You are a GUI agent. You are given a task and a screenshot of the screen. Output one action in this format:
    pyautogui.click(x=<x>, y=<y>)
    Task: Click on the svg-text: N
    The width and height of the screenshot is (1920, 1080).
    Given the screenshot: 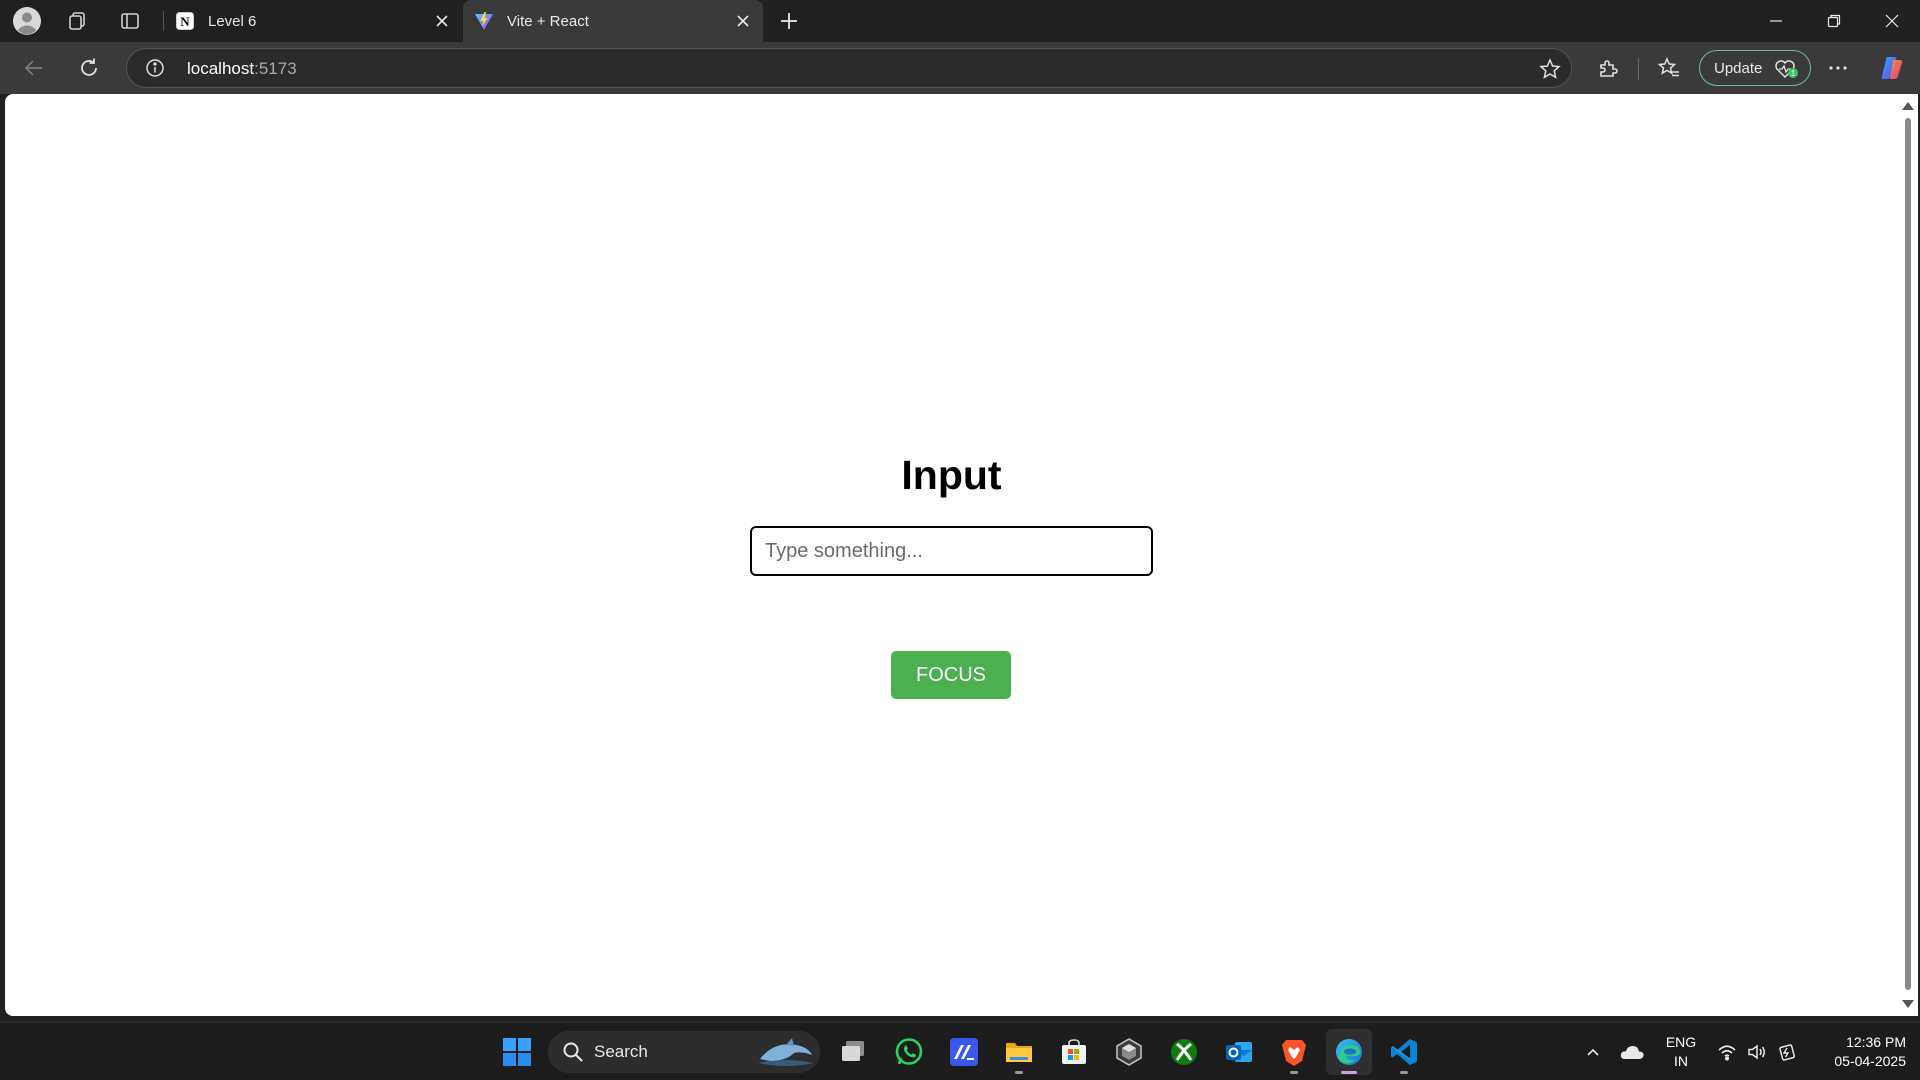 What is the action you would take?
    pyautogui.click(x=185, y=21)
    